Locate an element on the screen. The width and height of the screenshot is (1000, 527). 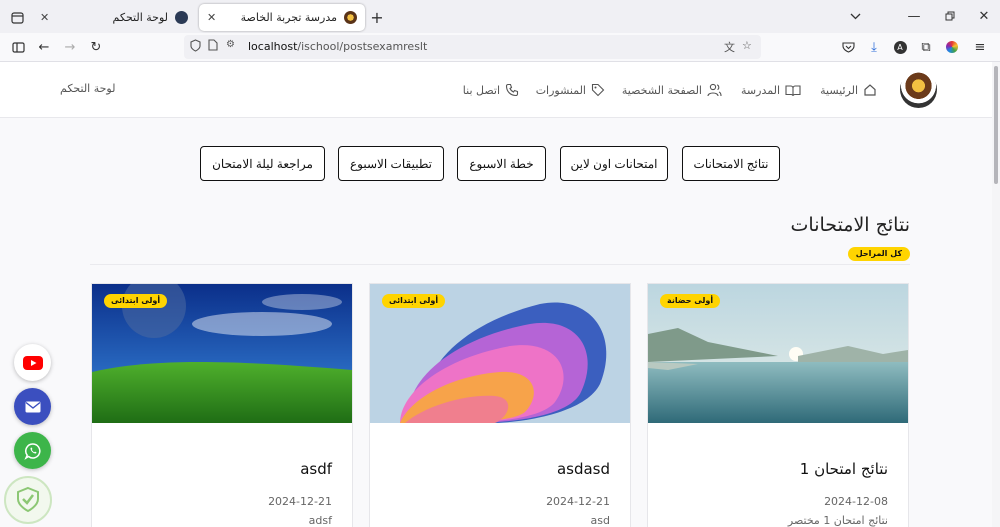
whatsapp-button is located at coordinates (32, 450).